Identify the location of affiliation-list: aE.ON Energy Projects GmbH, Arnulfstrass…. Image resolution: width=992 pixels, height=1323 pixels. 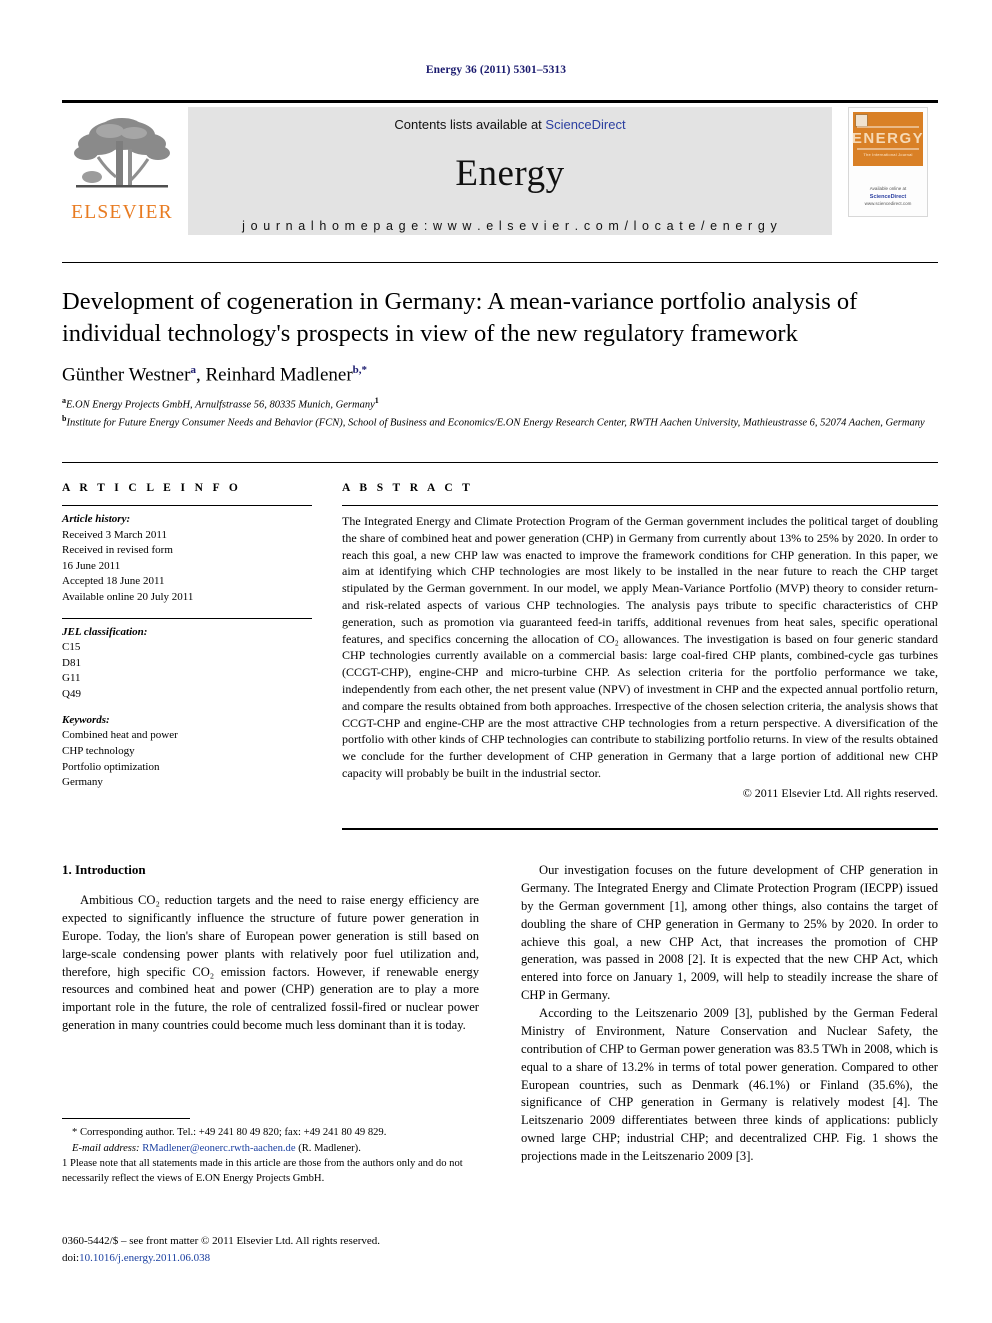
(502, 412).